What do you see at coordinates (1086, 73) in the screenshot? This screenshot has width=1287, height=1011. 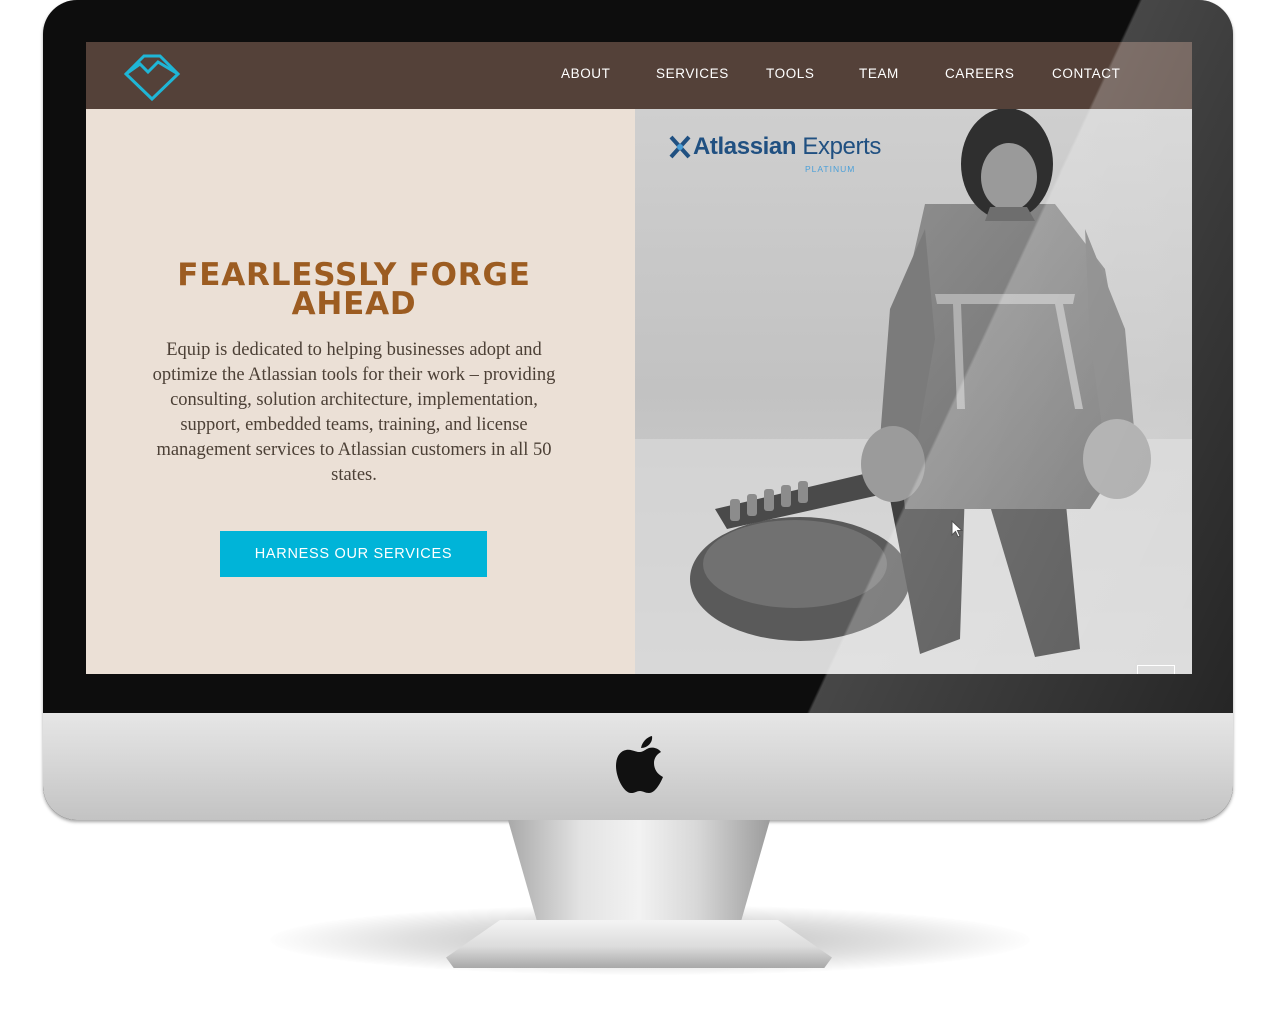 I see `nav-item-contact: CONTACT` at bounding box center [1086, 73].